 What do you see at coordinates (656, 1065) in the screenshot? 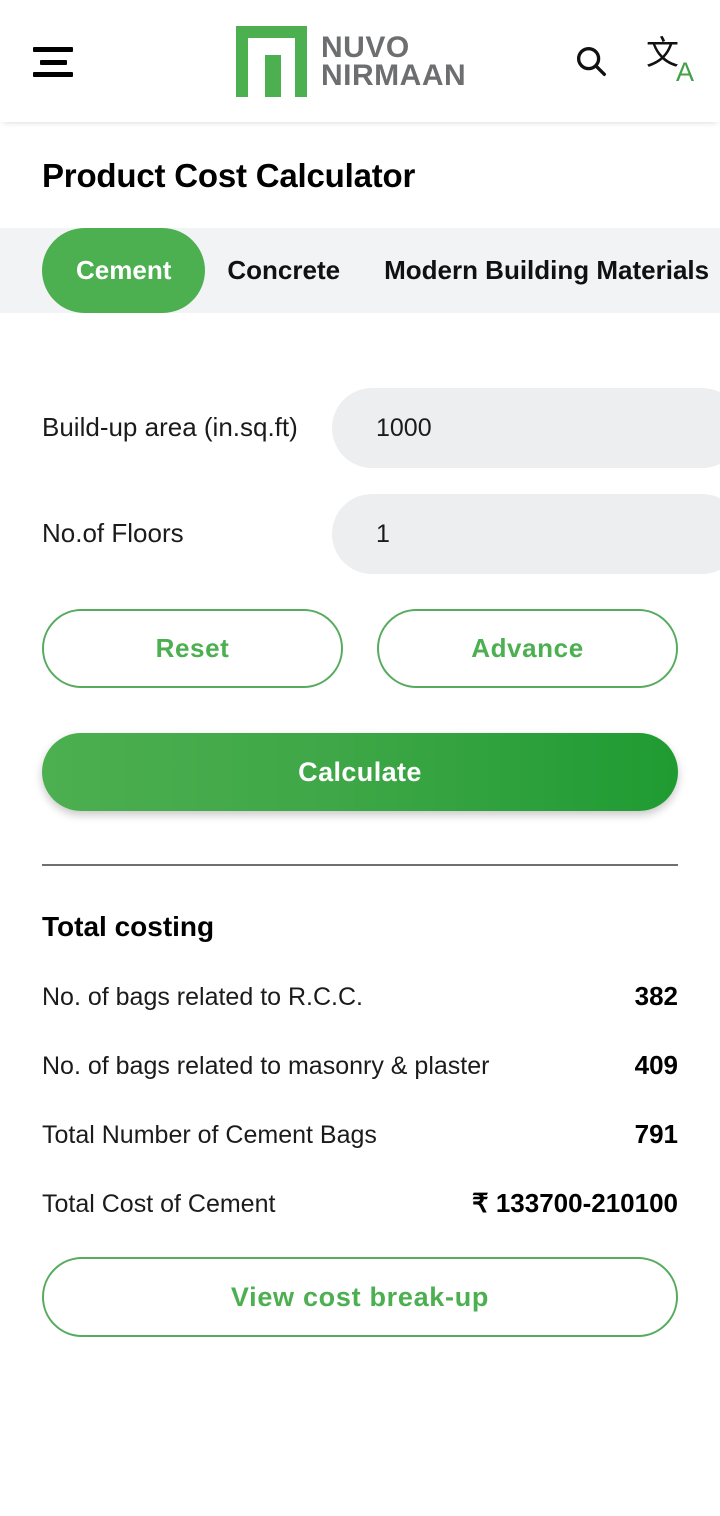
I see `result-value-masonry-plaster-bags: 409` at bounding box center [656, 1065].